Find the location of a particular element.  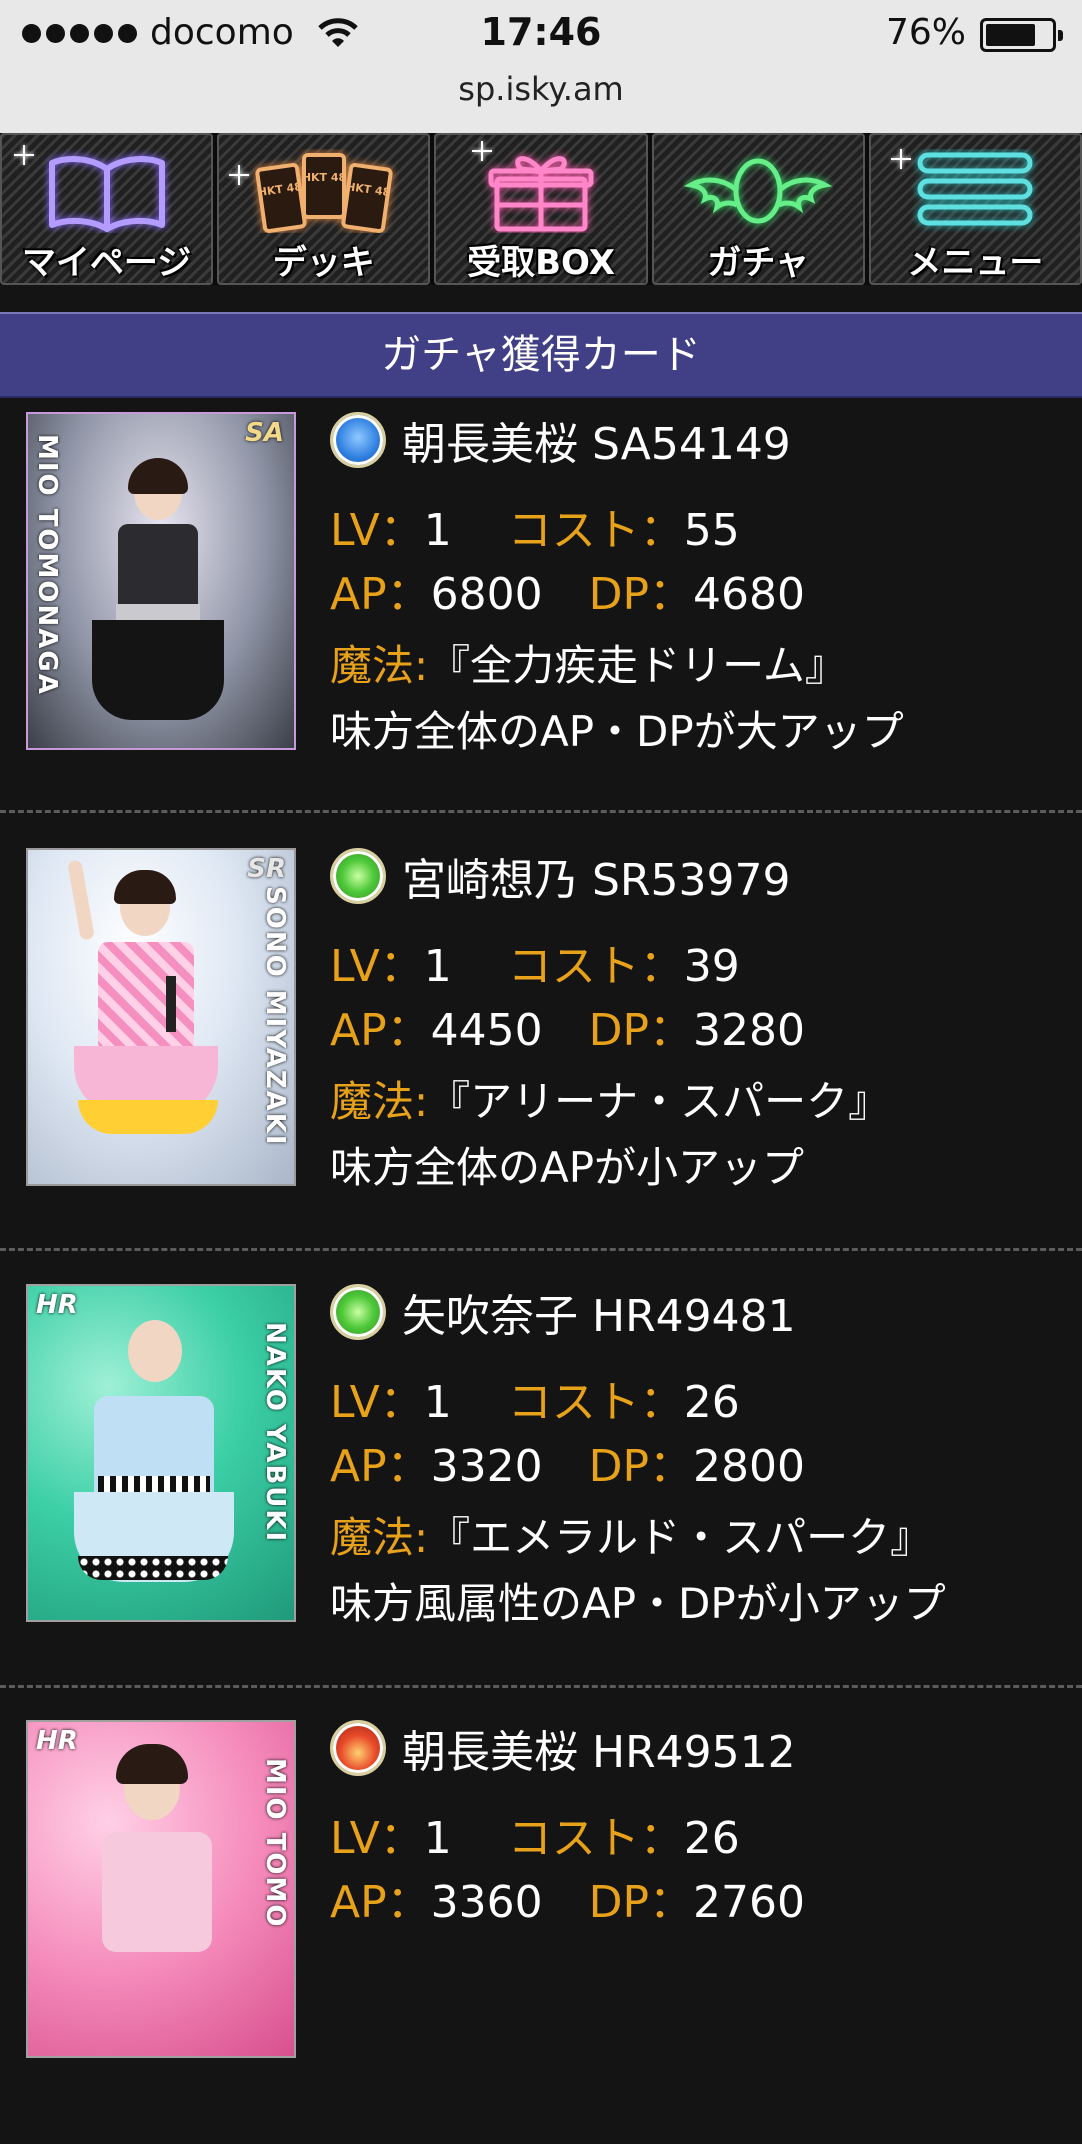

cost-value: 55 is located at coordinates (711, 530).